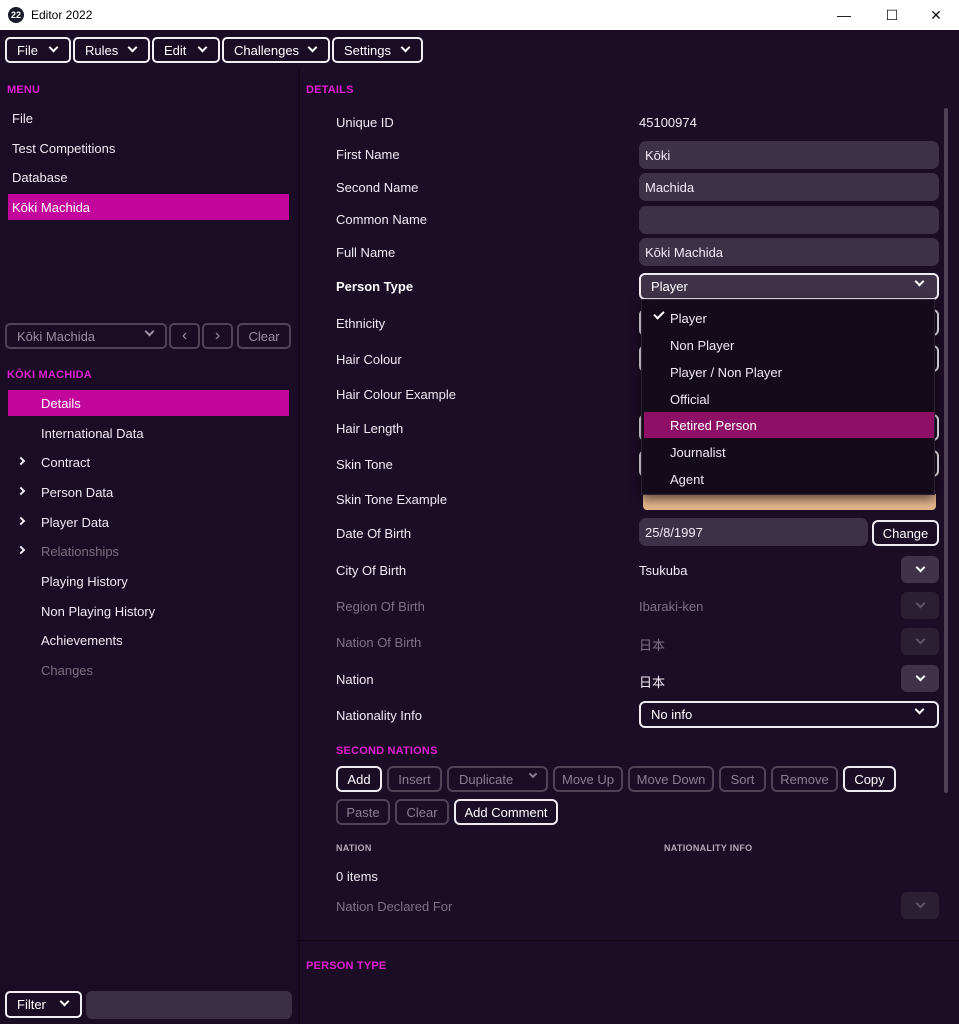  What do you see at coordinates (365, 122) in the screenshot?
I see `unique-id-label: Unique ID` at bounding box center [365, 122].